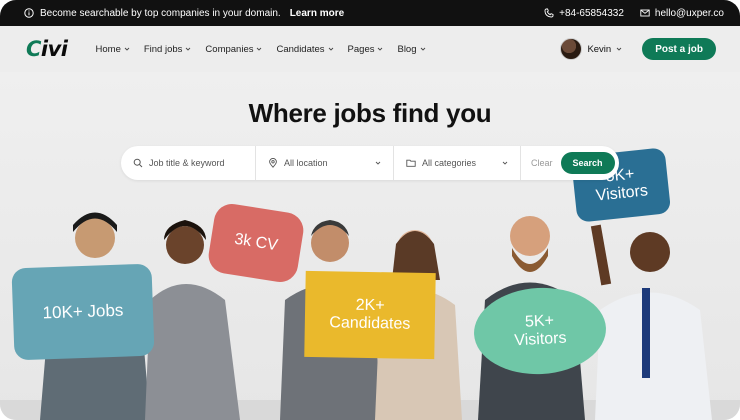 This screenshot has width=740, height=420. I want to click on post-job-button: Post a job, so click(679, 49).